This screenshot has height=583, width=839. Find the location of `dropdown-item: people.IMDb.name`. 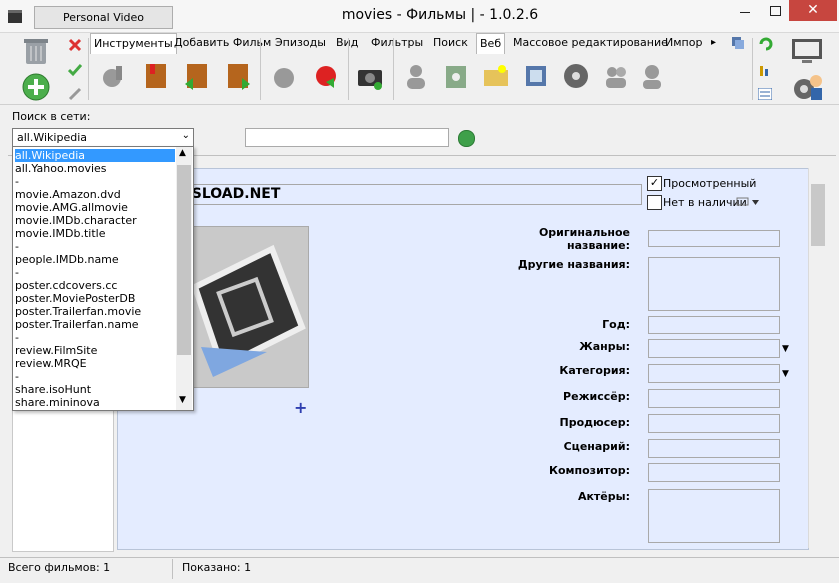

dropdown-item: people.IMDb.name is located at coordinates (95, 259).